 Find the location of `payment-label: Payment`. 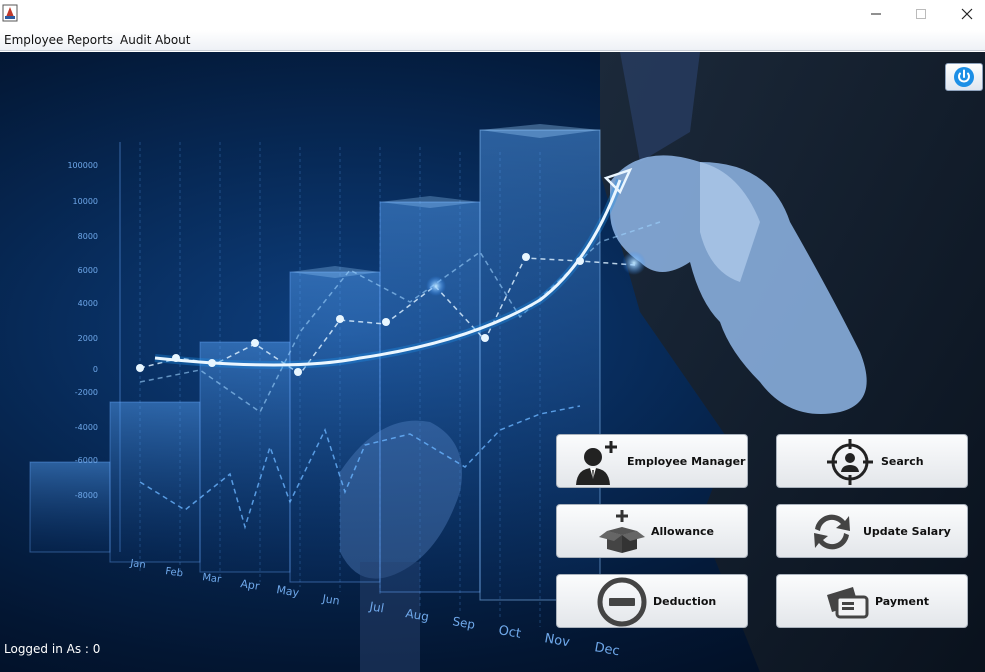

payment-label: Payment is located at coordinates (902, 601).